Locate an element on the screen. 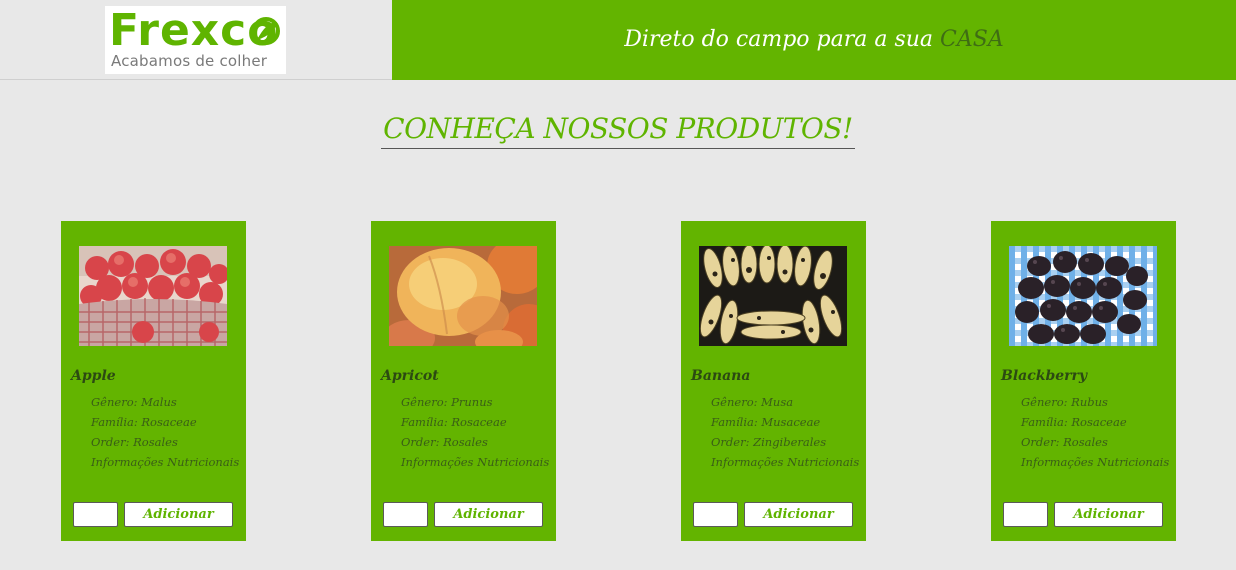  product-image-blackberry is located at coordinates (1083, 296).